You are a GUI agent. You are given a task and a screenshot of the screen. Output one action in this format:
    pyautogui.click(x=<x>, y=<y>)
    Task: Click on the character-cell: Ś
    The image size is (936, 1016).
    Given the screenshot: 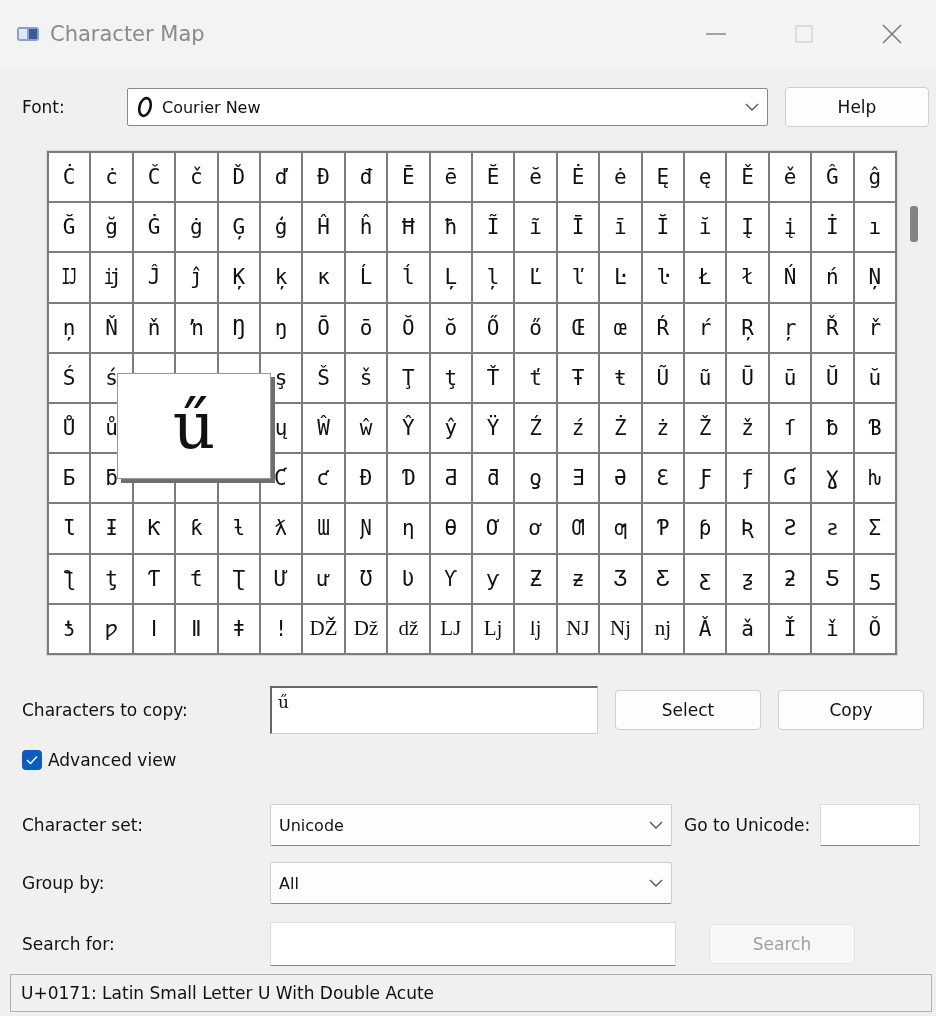 What is the action you would take?
    pyautogui.click(x=69, y=377)
    